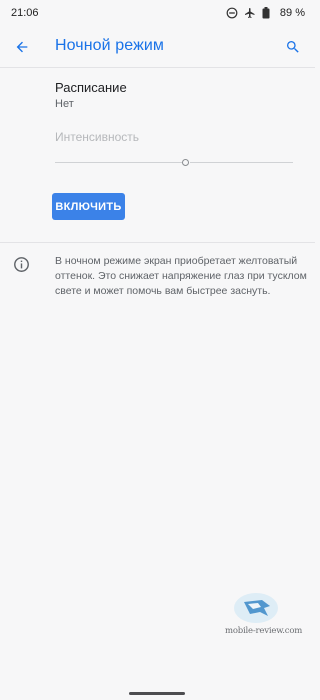  What do you see at coordinates (25, 13) in the screenshot?
I see `status-time: 21:06` at bounding box center [25, 13].